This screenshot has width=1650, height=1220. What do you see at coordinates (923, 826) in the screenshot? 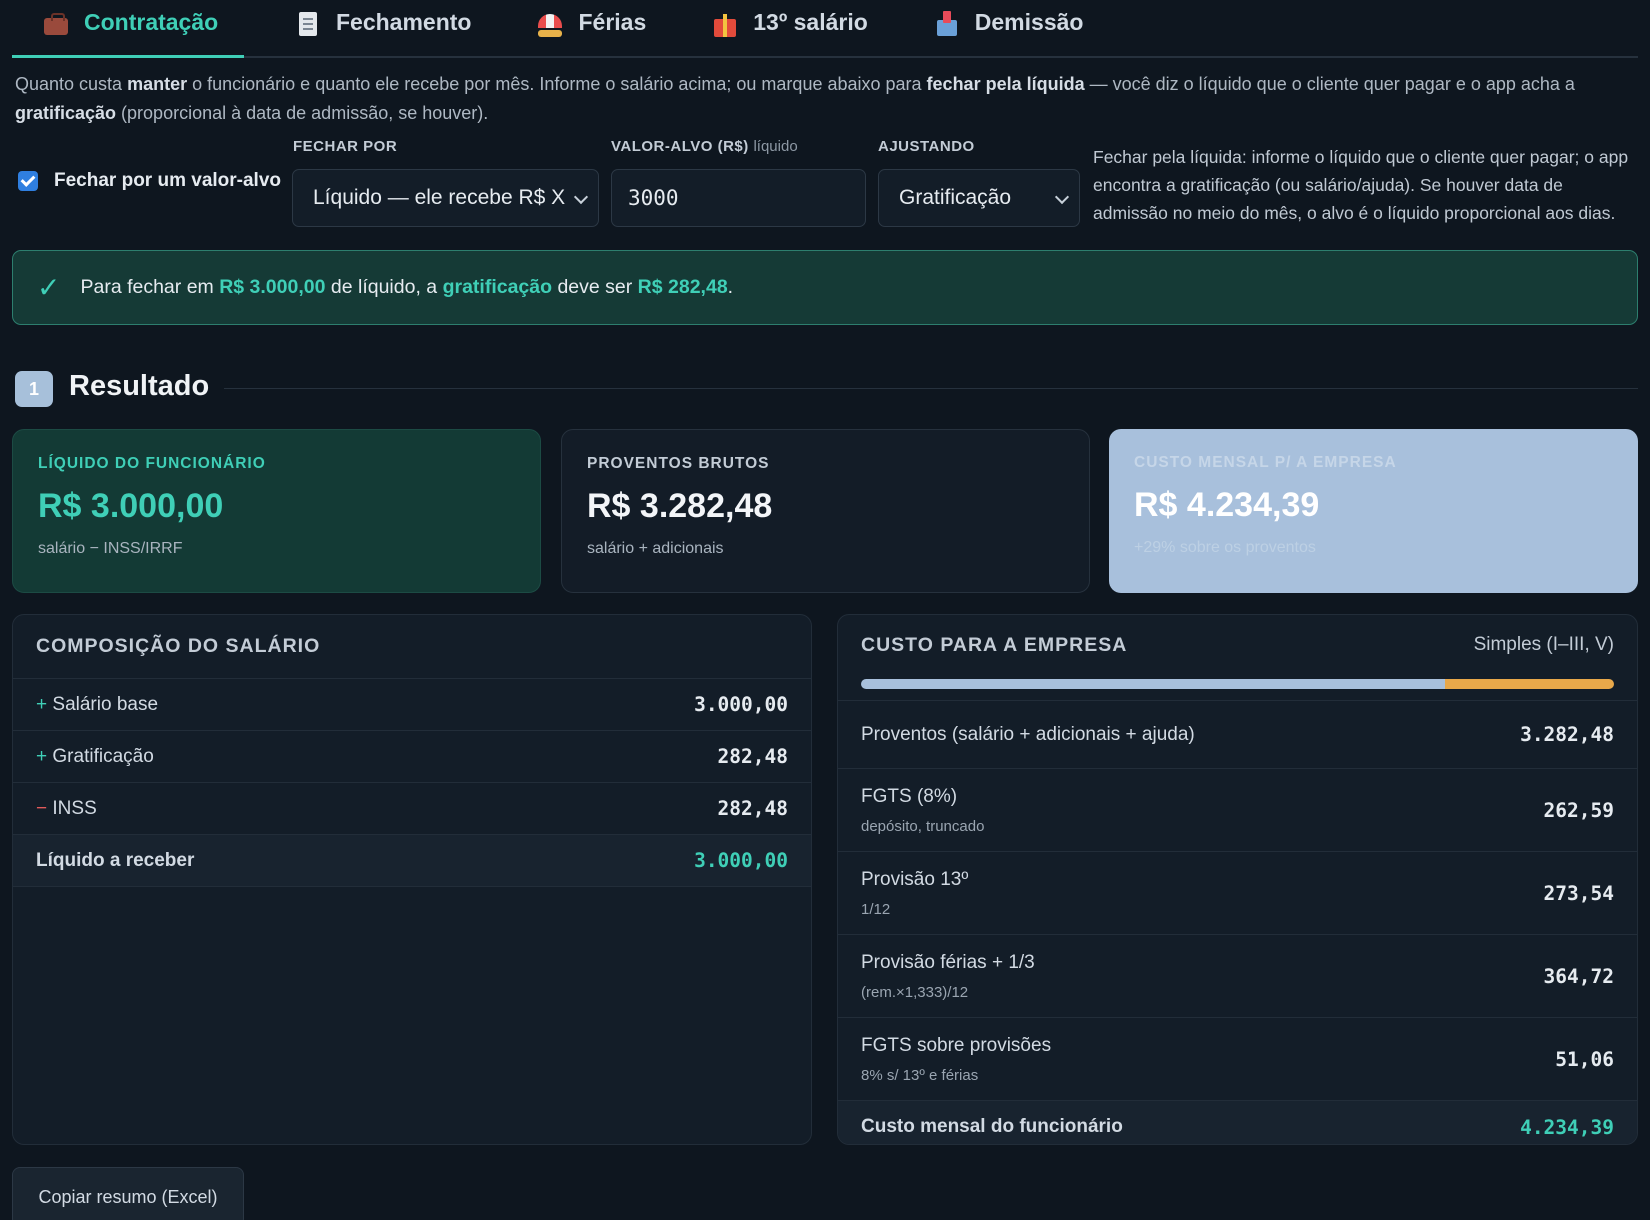
I see `row-sublabel: depósito, truncado` at bounding box center [923, 826].